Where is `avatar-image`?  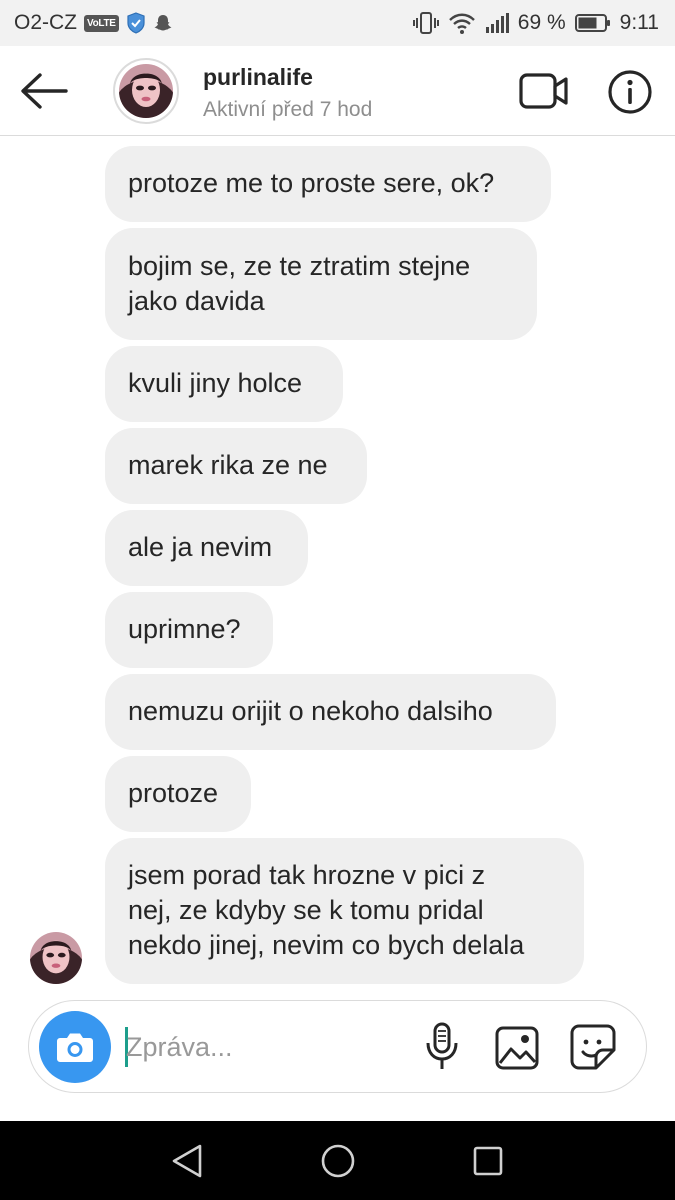
avatar-image is located at coordinates (146, 91).